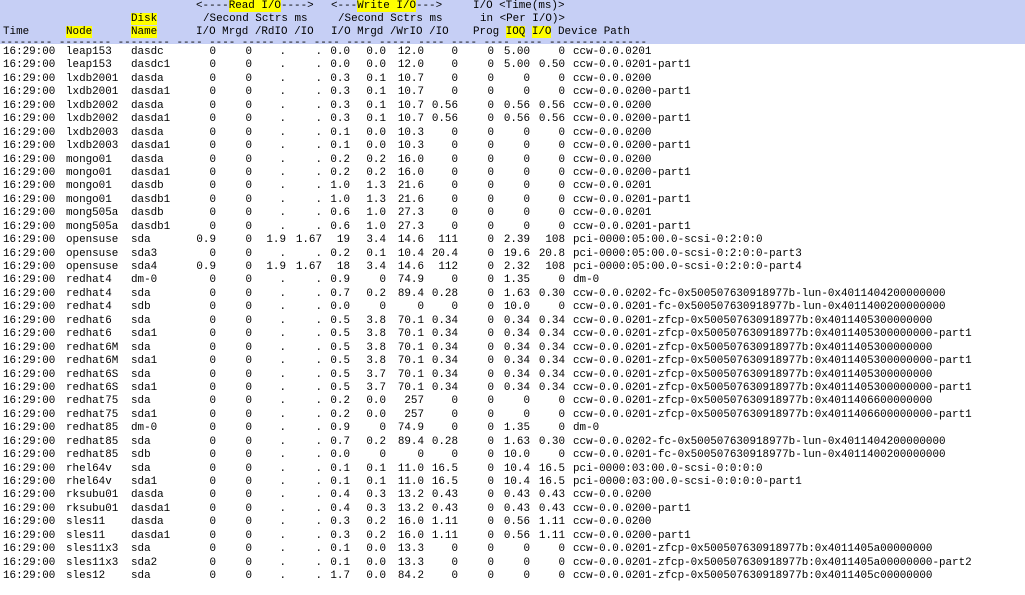 The height and width of the screenshot is (595, 1025). What do you see at coordinates (410, 65) in the screenshot?
I see `write-wrio-cell: 12.0` at bounding box center [410, 65].